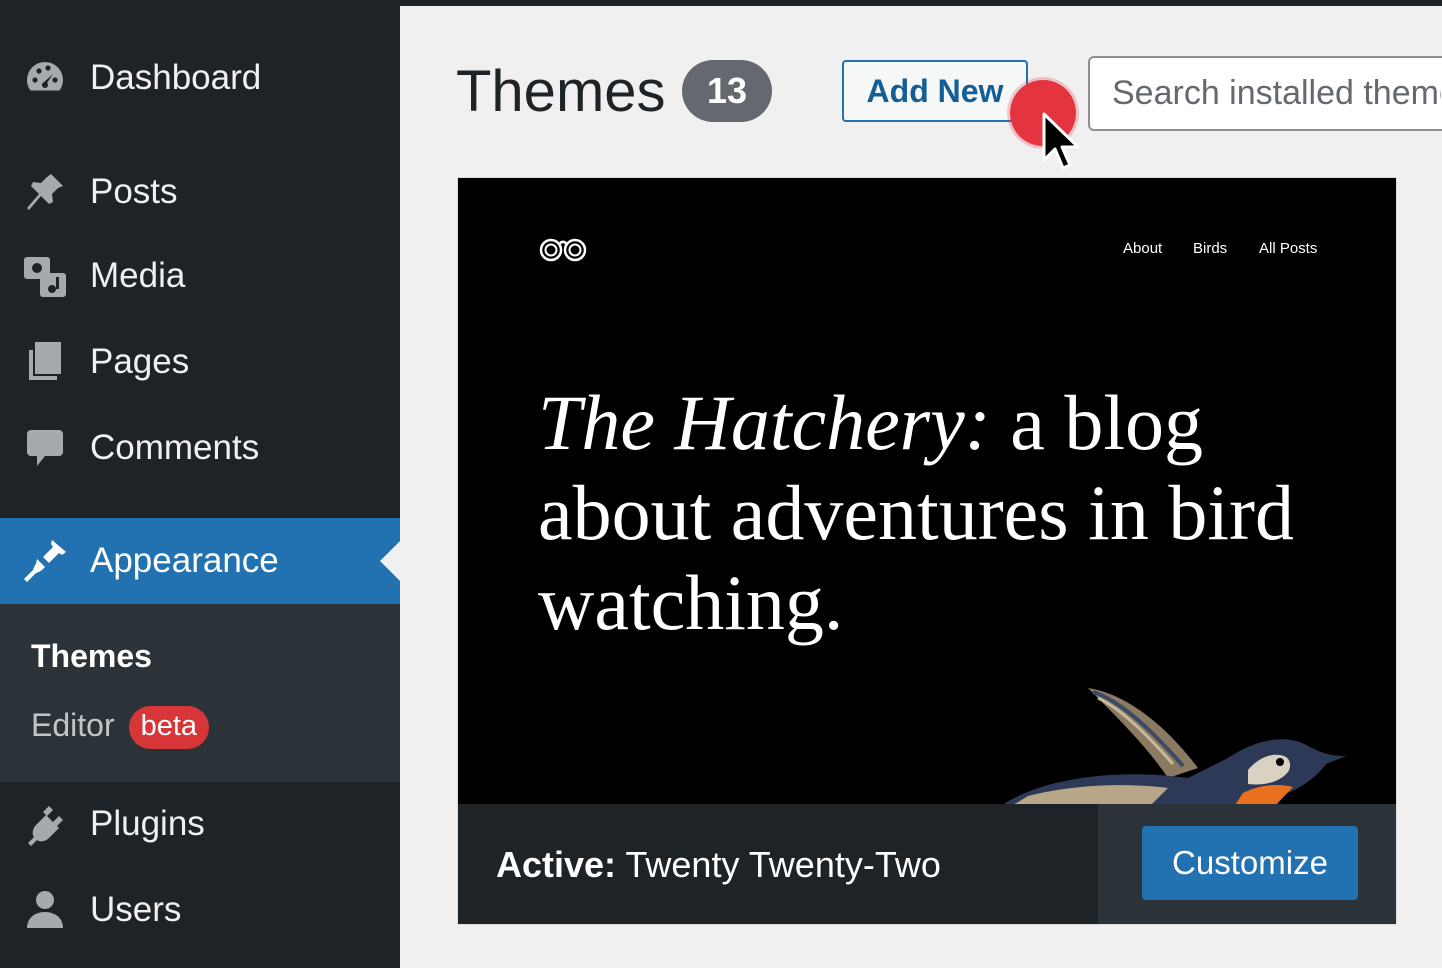 This screenshot has height=968, width=1442. I want to click on sidebar-item-media: Media, so click(200, 276).